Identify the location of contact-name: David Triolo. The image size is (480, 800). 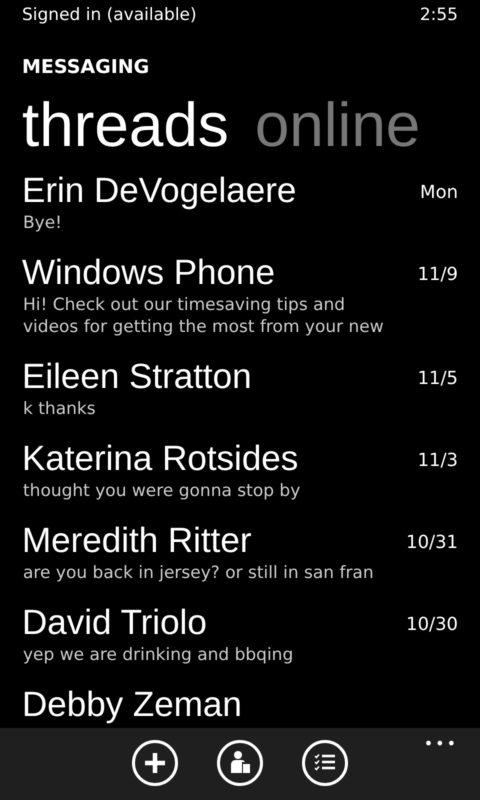
(214, 623).